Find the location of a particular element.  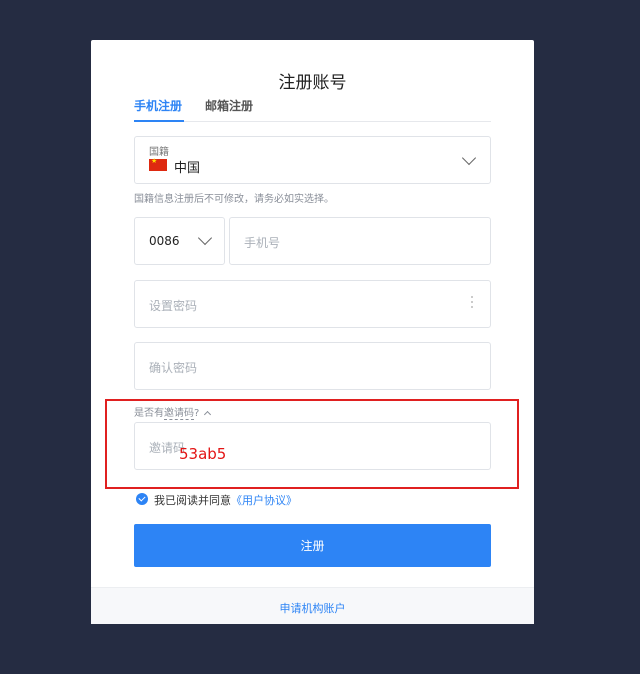

invite-toggle-link: 邀请码 is located at coordinates (179, 414).